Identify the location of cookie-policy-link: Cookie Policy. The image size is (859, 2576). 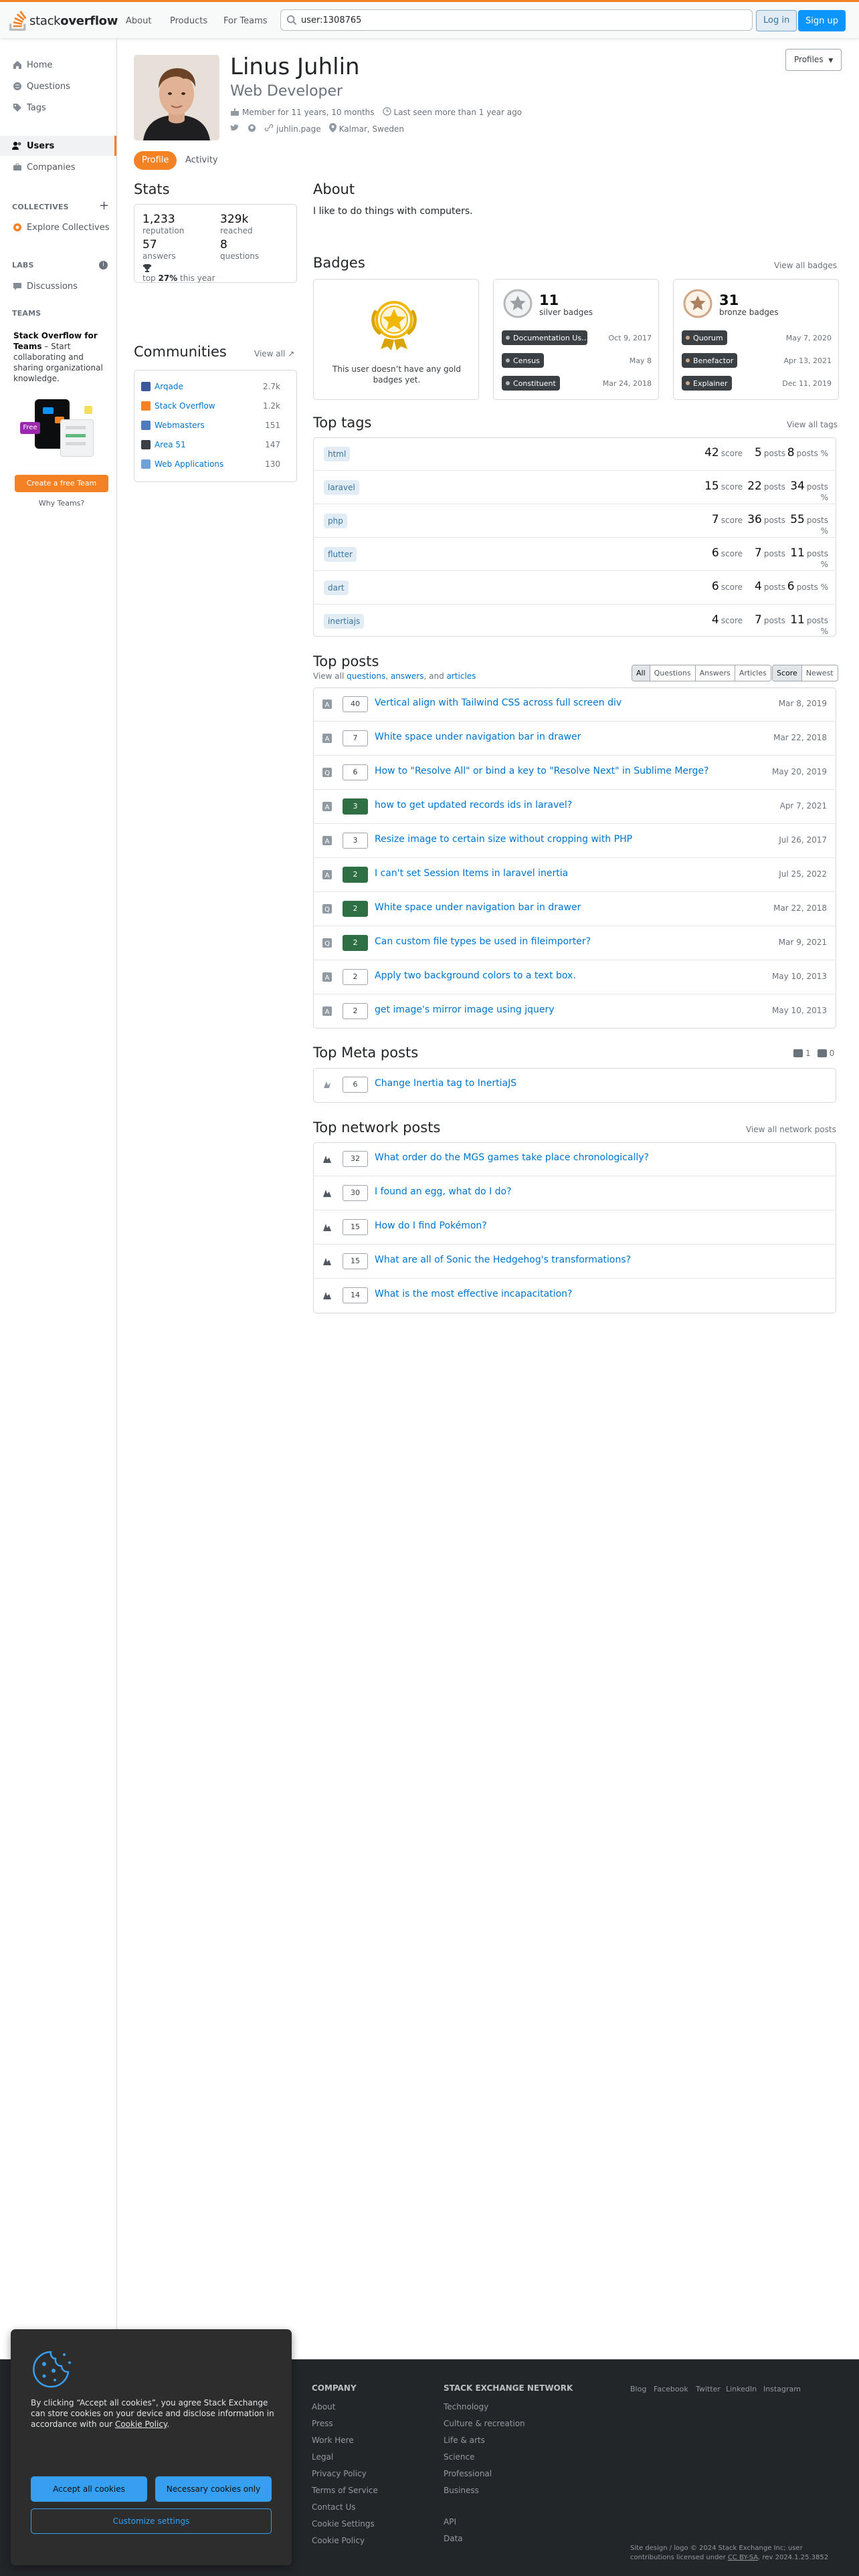
(141, 2424).